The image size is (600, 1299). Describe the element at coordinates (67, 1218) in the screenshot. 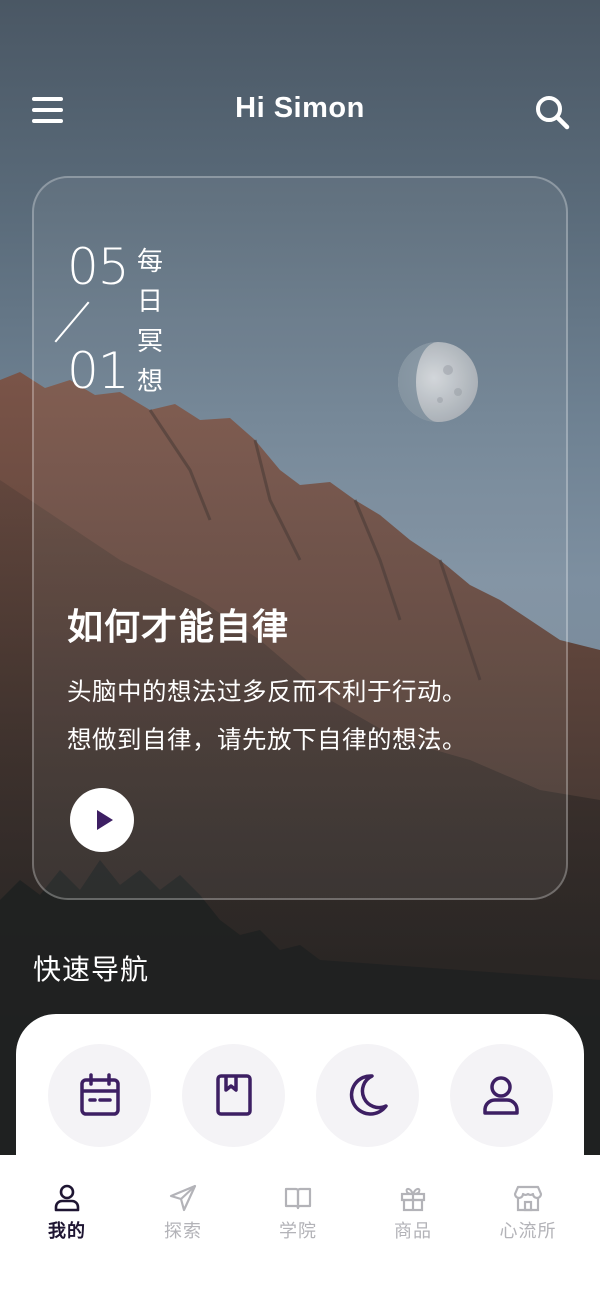

I see `tab-mine: 我的` at that location.